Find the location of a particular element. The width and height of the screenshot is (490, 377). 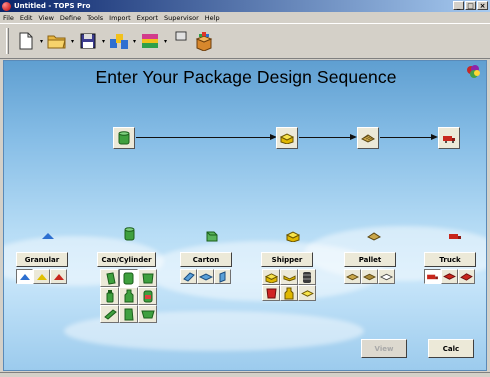

bucket-icon is located at coordinates (271, 293).